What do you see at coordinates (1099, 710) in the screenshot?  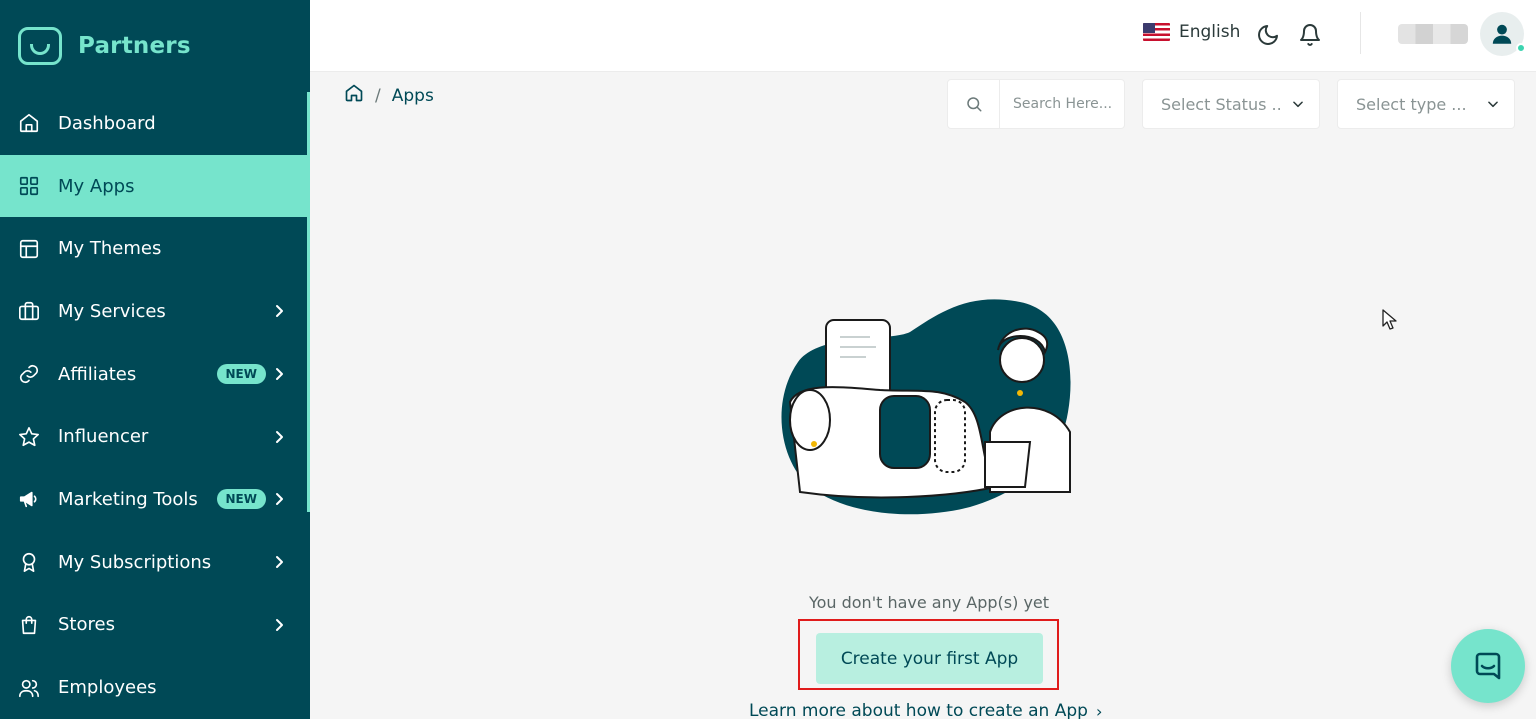 I see `chevron-right-icon: ›` at bounding box center [1099, 710].